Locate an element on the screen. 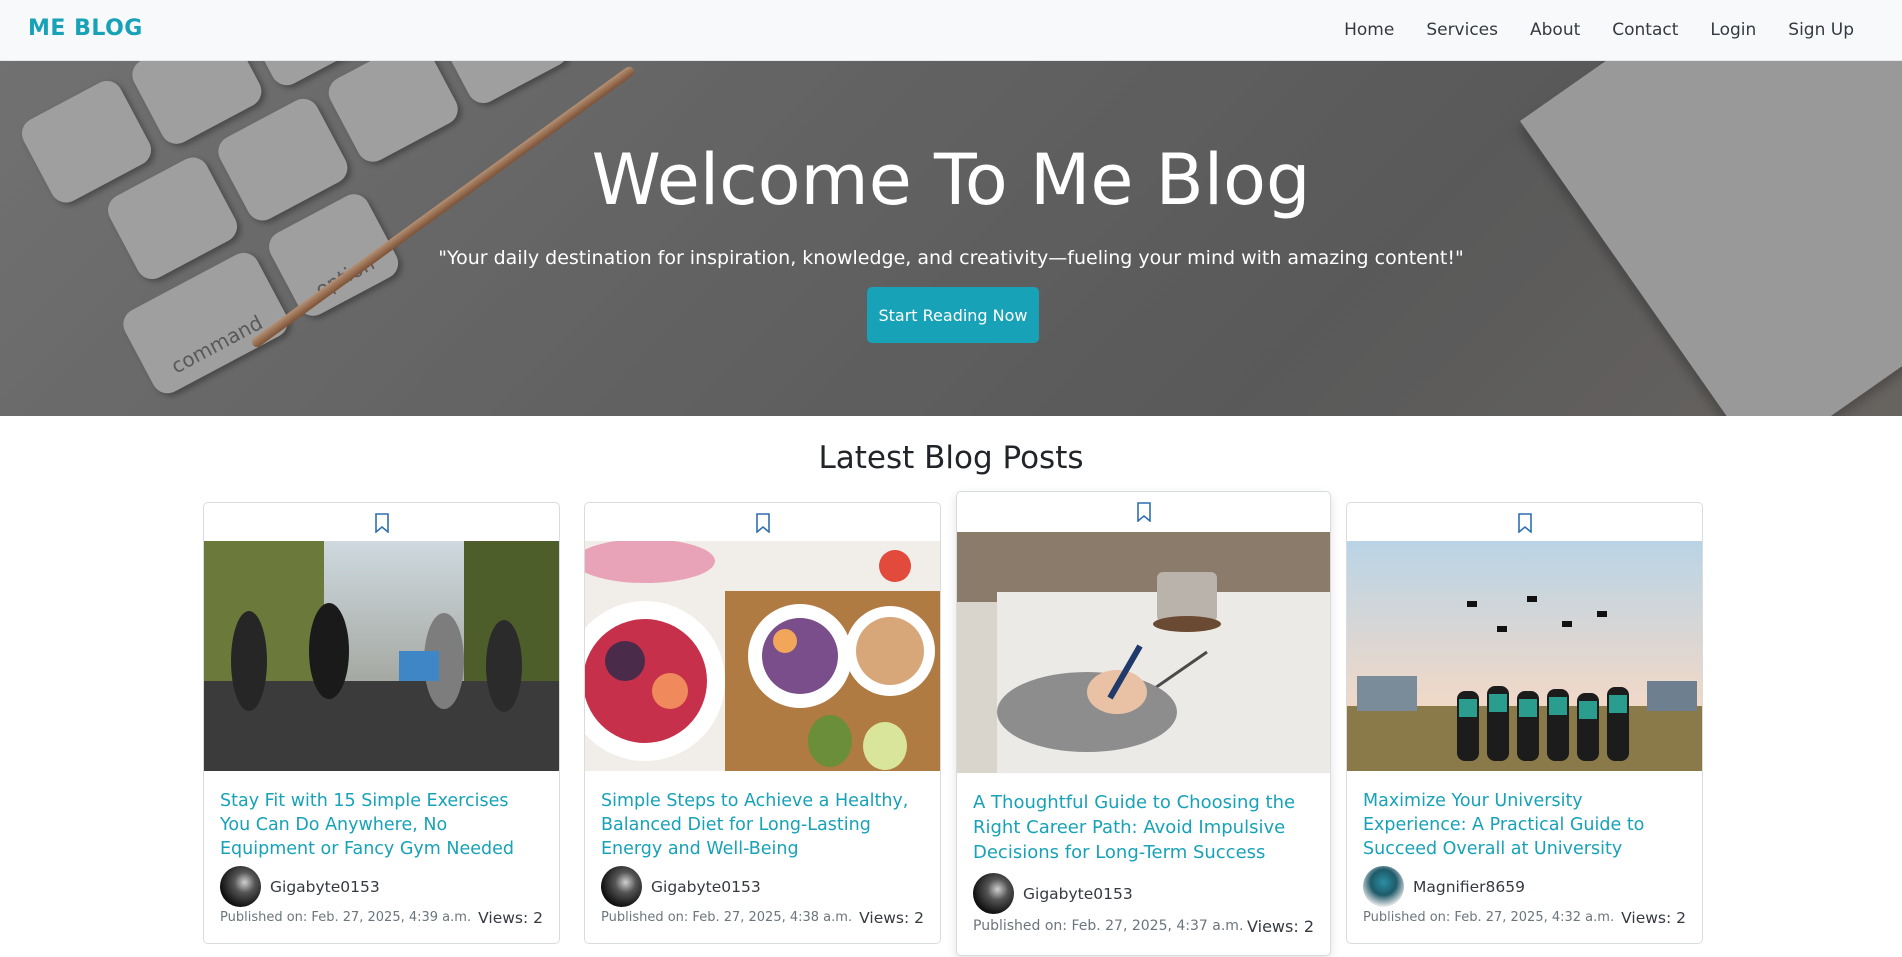 This screenshot has height=957, width=1902. nav-home-link: Home is located at coordinates (1369, 30).